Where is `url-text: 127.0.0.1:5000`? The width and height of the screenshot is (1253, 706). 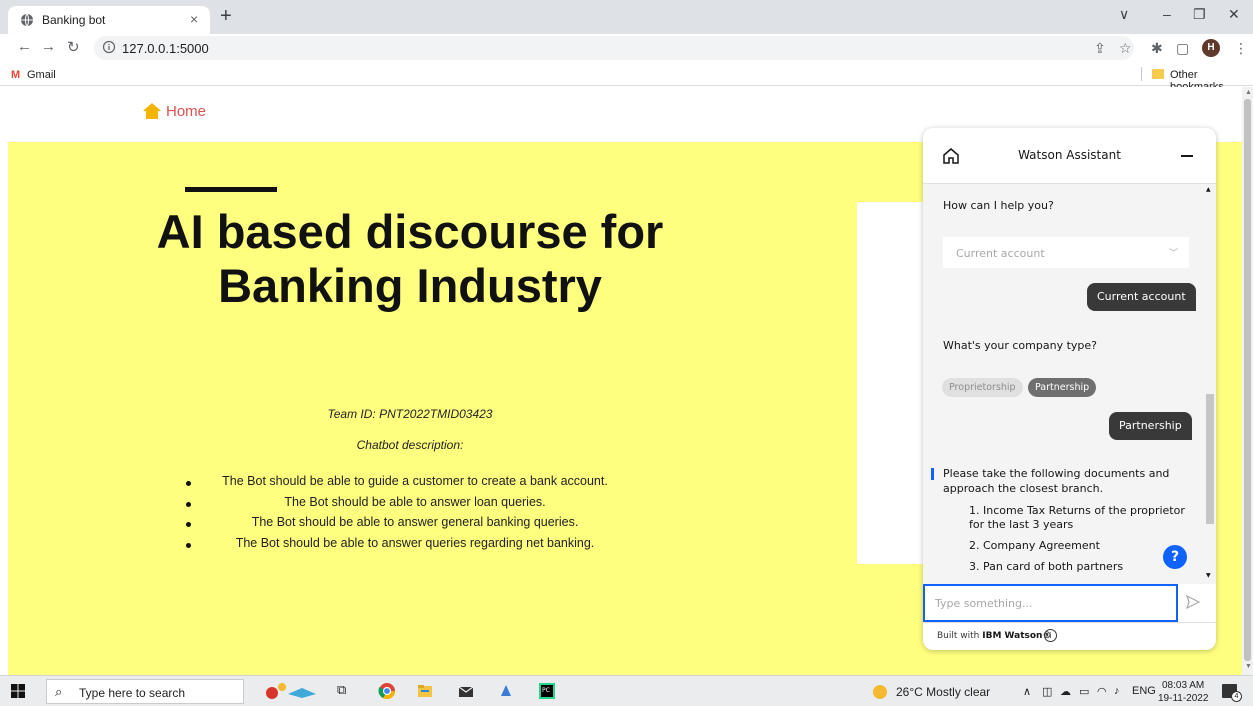
url-text: 127.0.0.1:5000 is located at coordinates (165, 48).